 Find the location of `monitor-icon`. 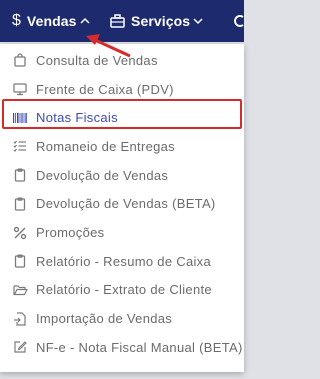

monitor-icon is located at coordinates (20, 89).